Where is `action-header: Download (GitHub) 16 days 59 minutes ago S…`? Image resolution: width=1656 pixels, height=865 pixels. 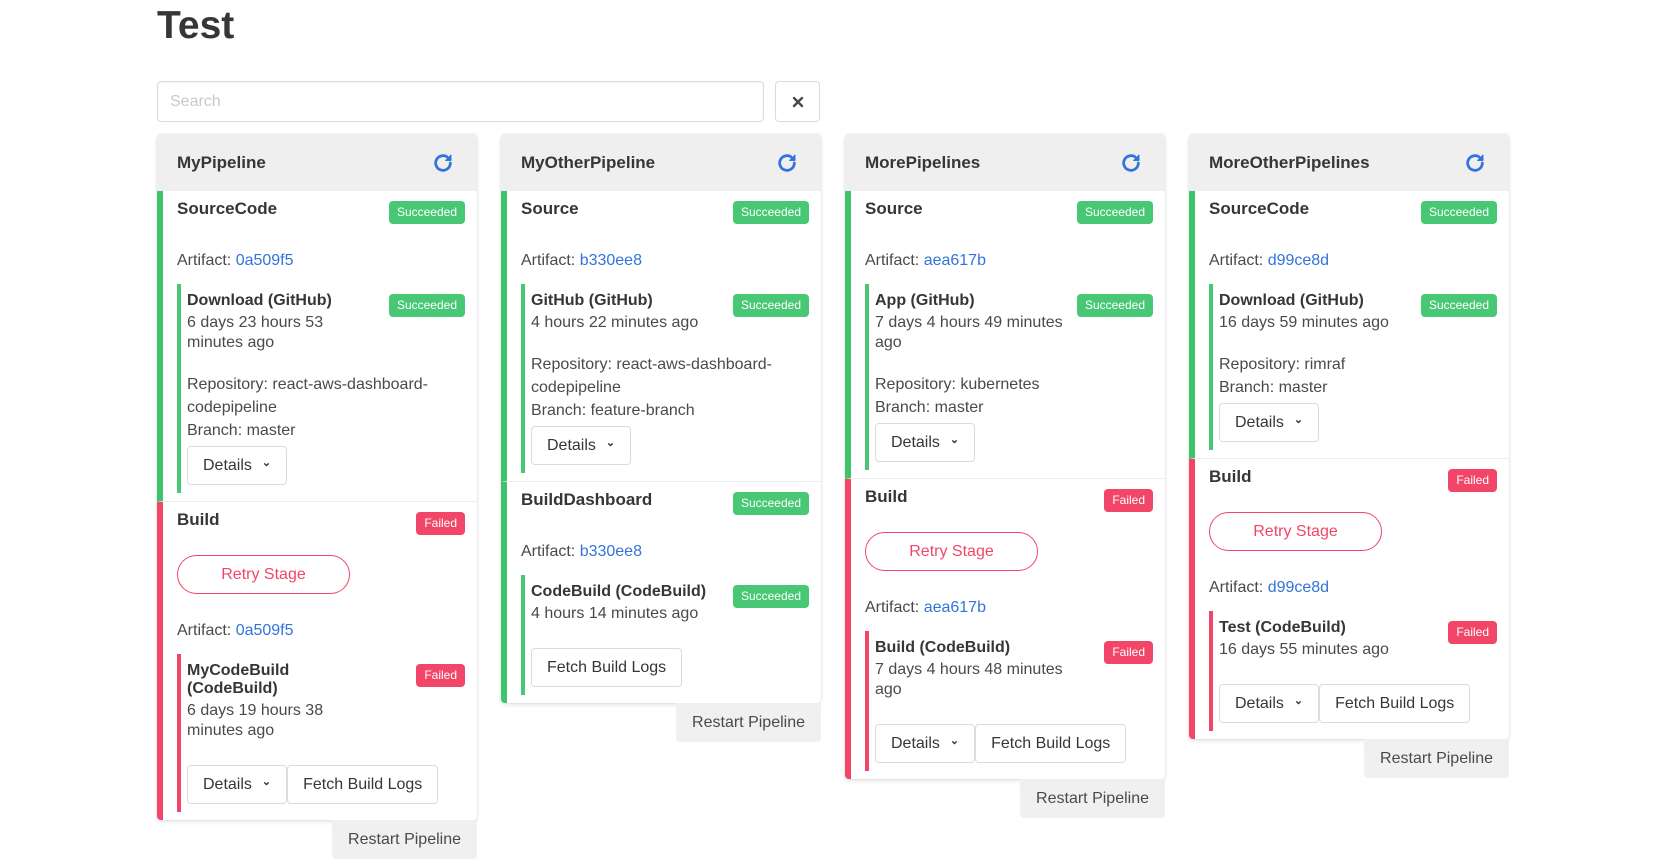
action-header: Download (GitHub) 16 days 59 minutes ago S… is located at coordinates (1358, 309).